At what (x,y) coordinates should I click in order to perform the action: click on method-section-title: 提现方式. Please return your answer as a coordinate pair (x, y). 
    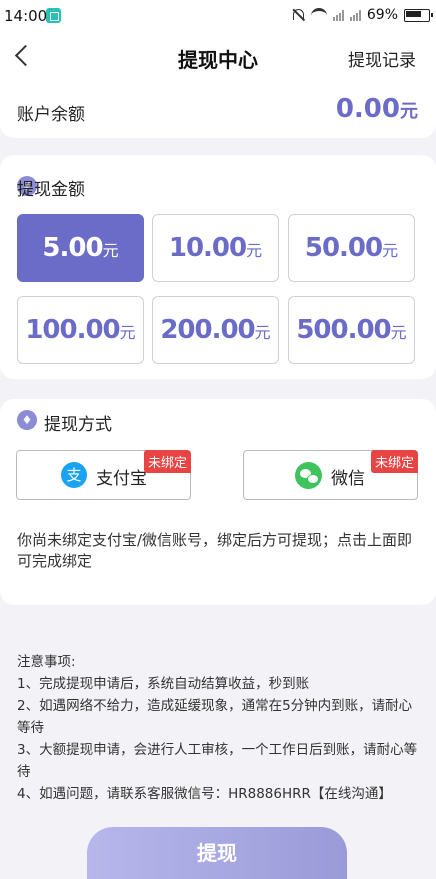
    Looking at the image, I should click on (78, 425).